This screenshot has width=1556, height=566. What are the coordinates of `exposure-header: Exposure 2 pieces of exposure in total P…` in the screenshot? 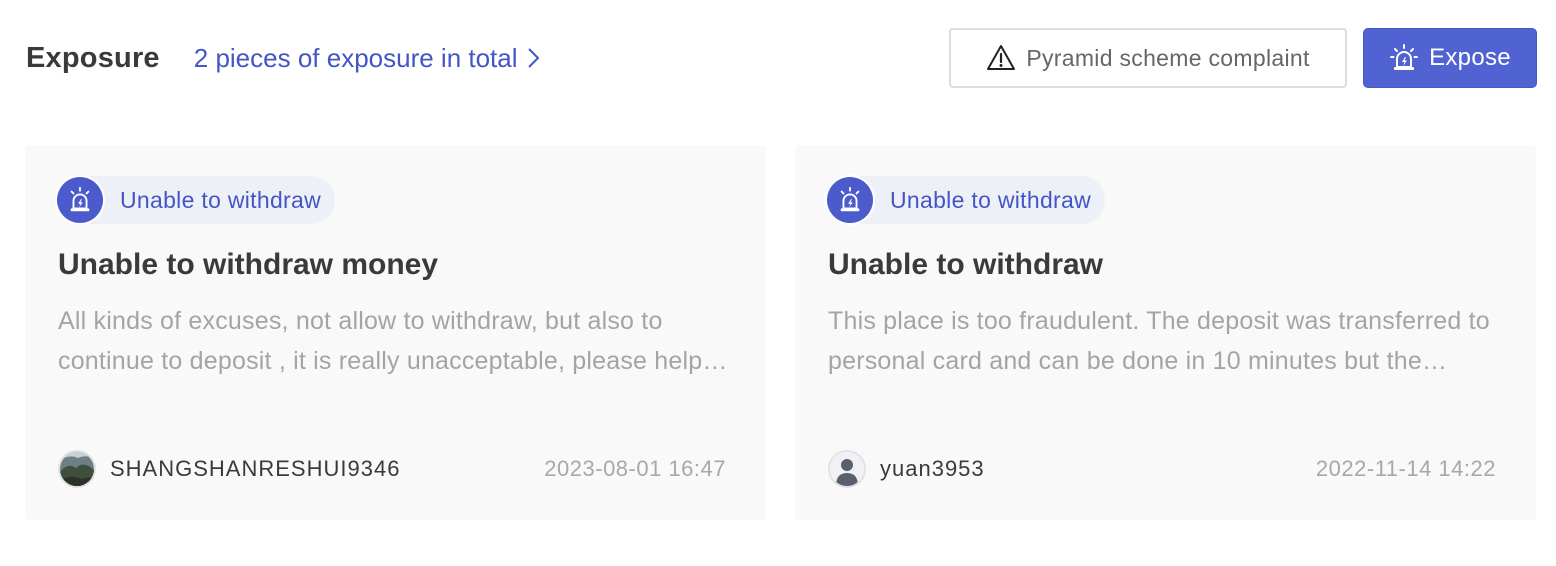 It's located at (781, 58).